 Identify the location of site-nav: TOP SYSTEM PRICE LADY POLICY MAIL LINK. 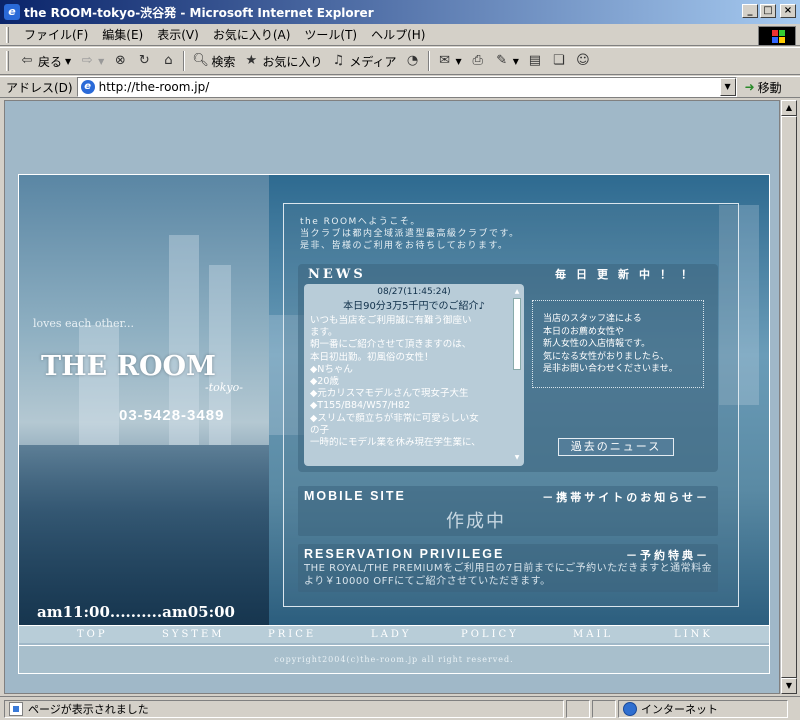
(394, 634).